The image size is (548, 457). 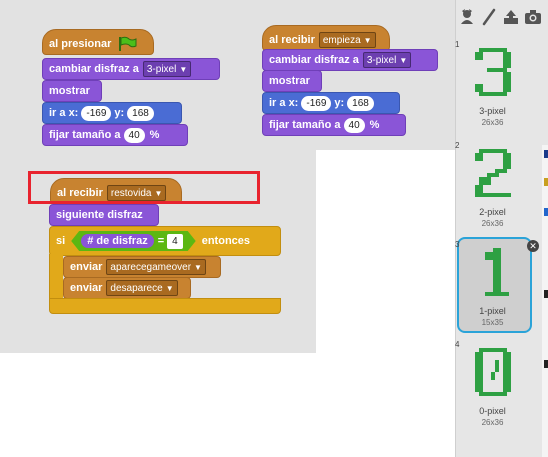 What do you see at coordinates (511, 17) in the screenshot?
I see `upload-icon` at bounding box center [511, 17].